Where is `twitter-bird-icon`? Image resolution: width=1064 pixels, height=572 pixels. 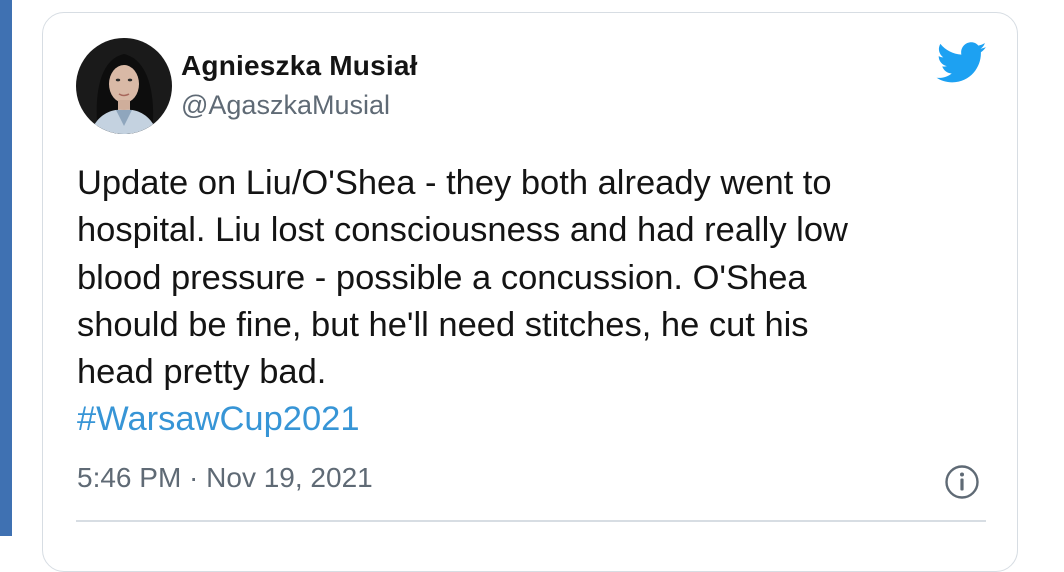 twitter-bird-icon is located at coordinates (962, 63).